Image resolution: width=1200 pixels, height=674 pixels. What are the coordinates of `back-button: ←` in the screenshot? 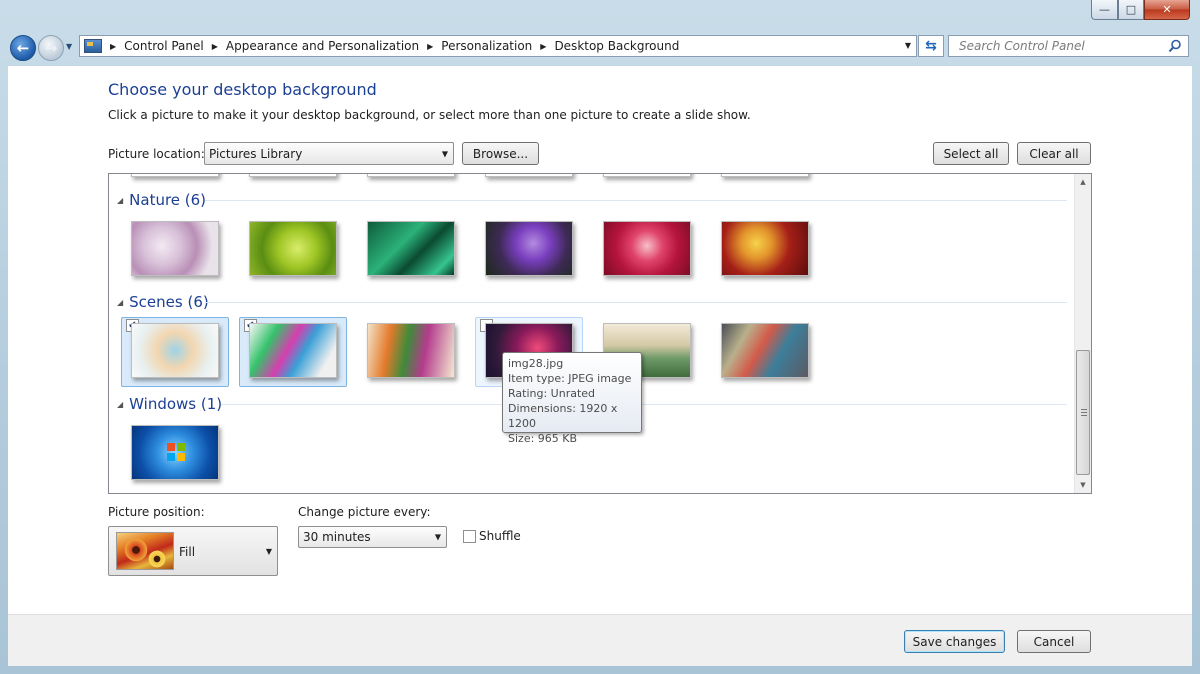 It's located at (23, 48).